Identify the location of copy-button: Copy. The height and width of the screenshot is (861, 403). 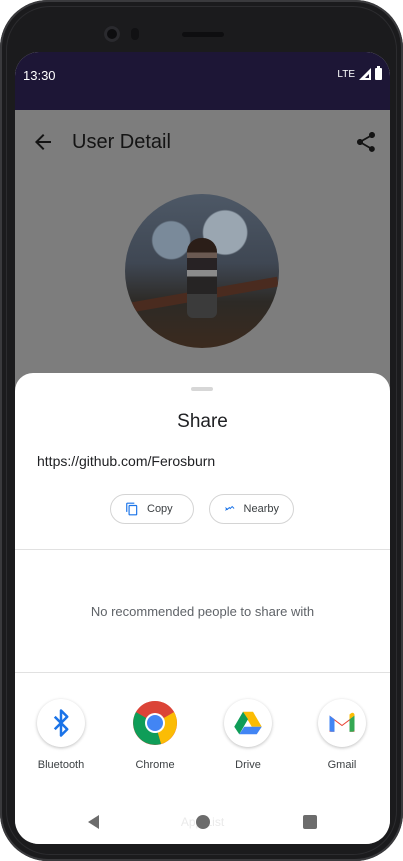
(152, 509).